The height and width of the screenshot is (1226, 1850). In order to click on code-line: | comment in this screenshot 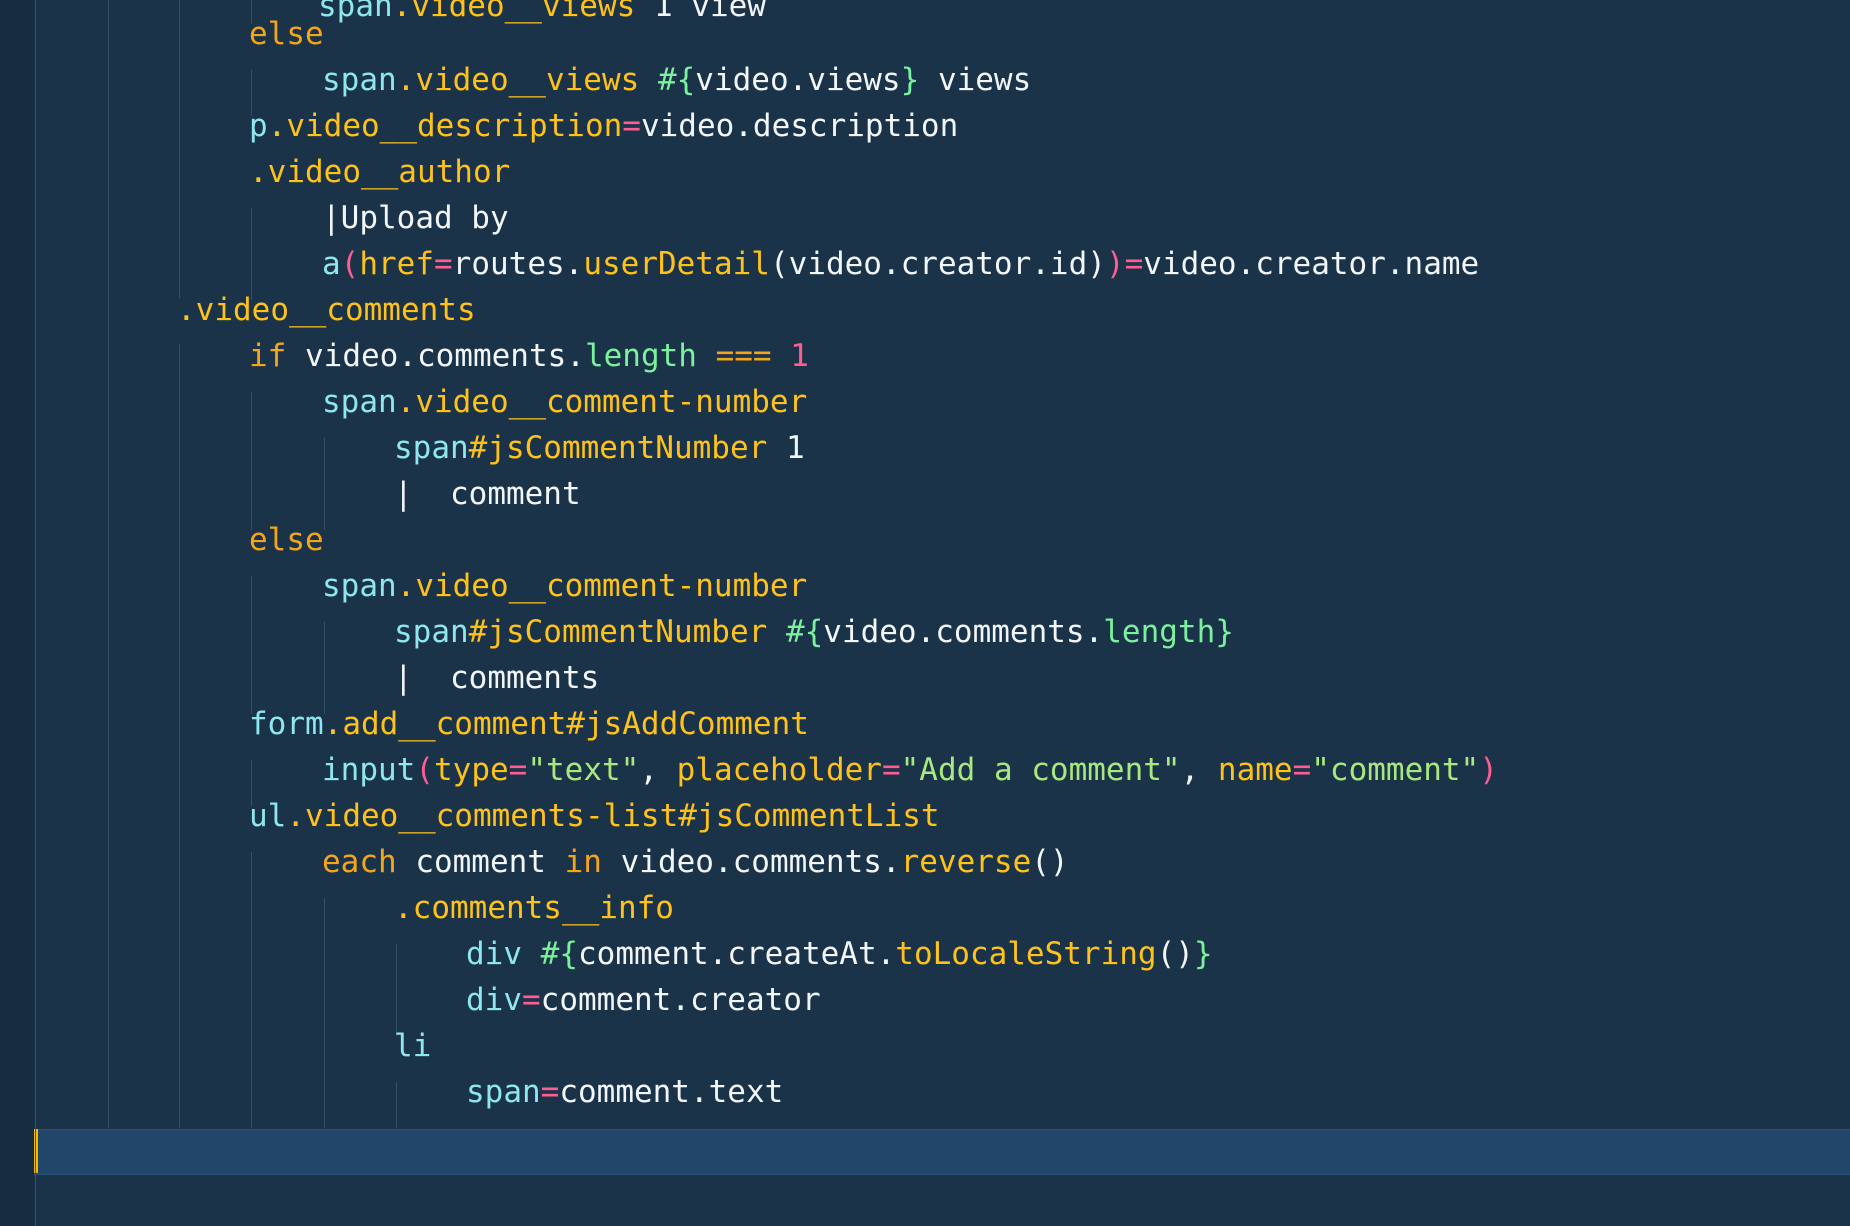, I will do `click(1122, 494)`.